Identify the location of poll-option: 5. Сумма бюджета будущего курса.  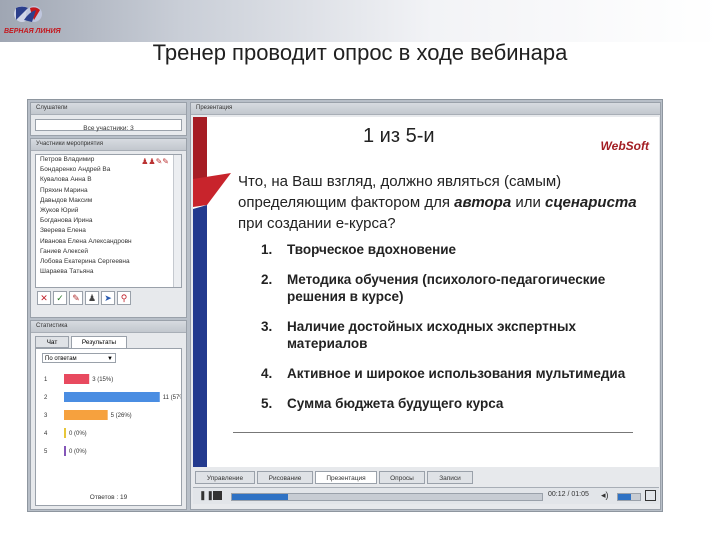
(451, 403).